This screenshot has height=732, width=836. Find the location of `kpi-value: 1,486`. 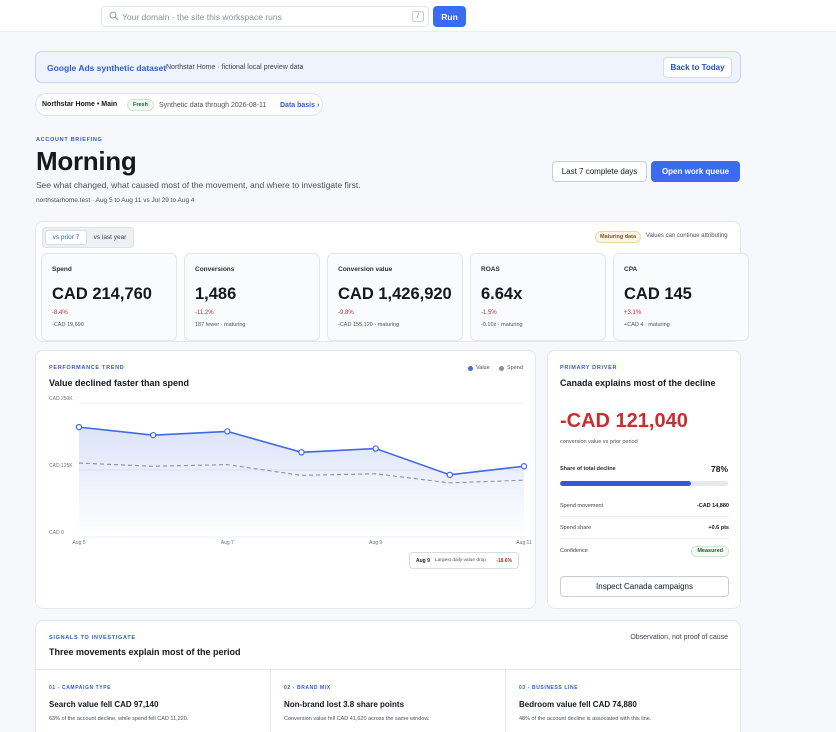

kpi-value: 1,486 is located at coordinates (216, 294).